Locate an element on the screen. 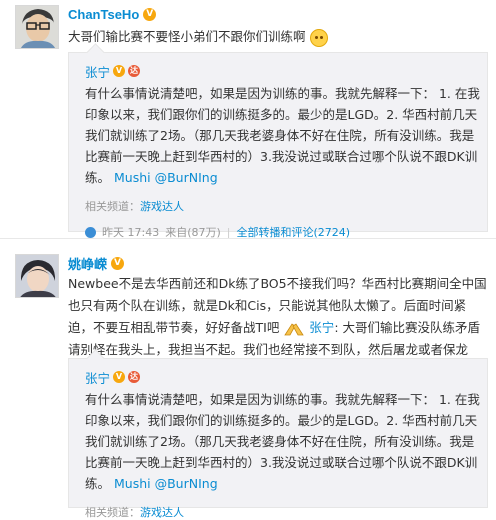 This screenshot has width=496, height=520. author-name: ChanTseHo is located at coordinates (103, 14).